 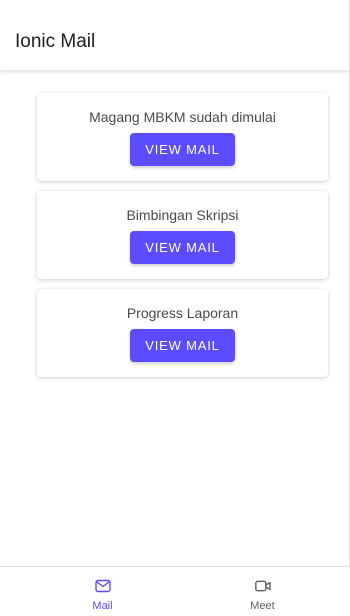 What do you see at coordinates (182, 117) in the screenshot?
I see `mail-title: Magang MBKM sudah dimulai` at bounding box center [182, 117].